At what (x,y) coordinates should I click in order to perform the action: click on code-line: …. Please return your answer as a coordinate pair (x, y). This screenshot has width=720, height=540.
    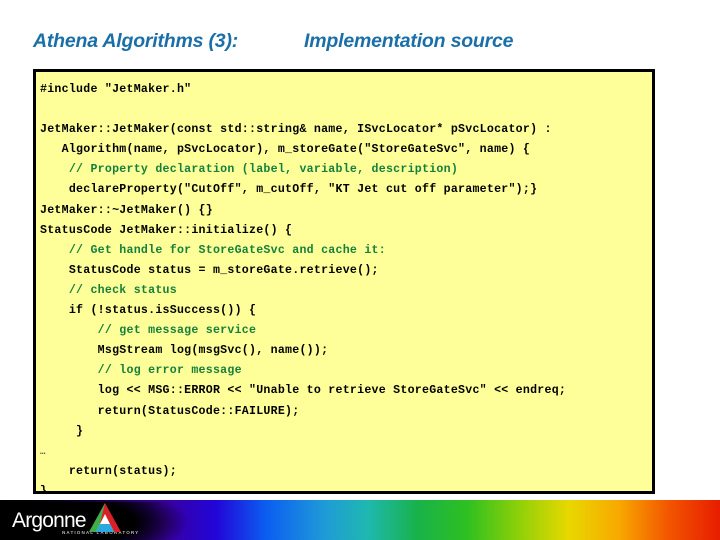
    Looking at the image, I should click on (43, 451).